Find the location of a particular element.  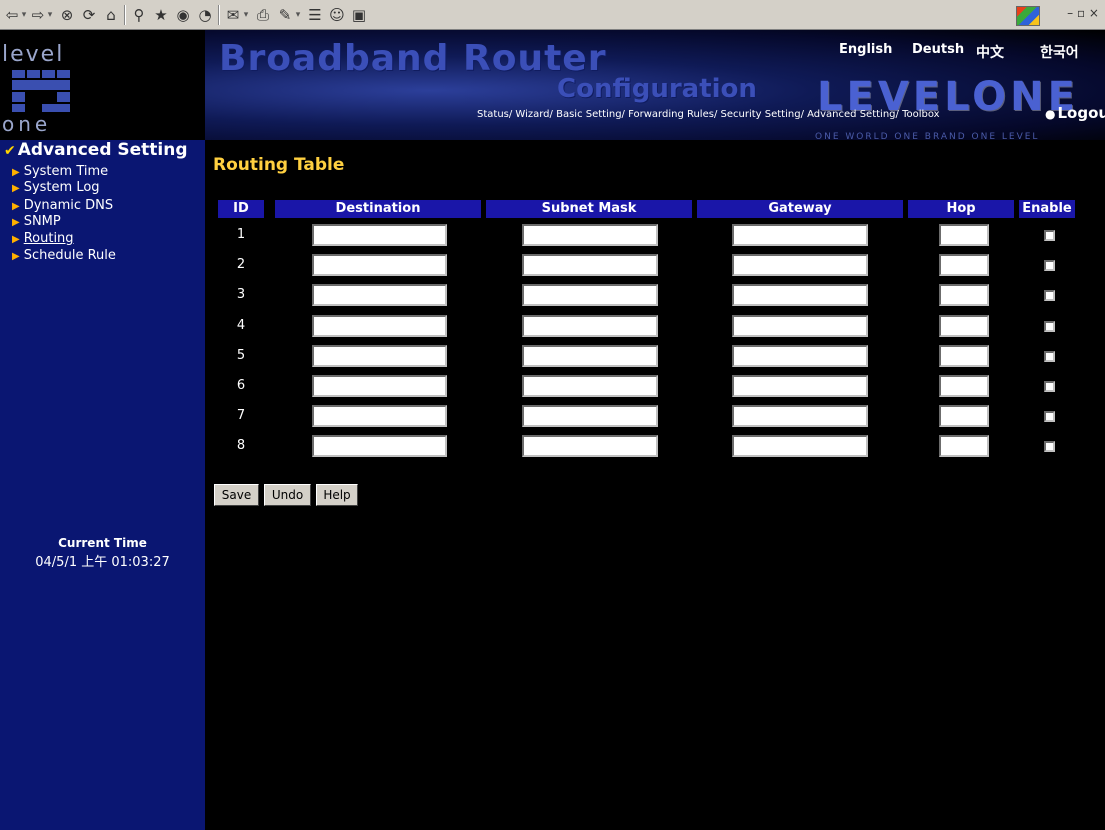

logo-text-level: level is located at coordinates (33, 54).